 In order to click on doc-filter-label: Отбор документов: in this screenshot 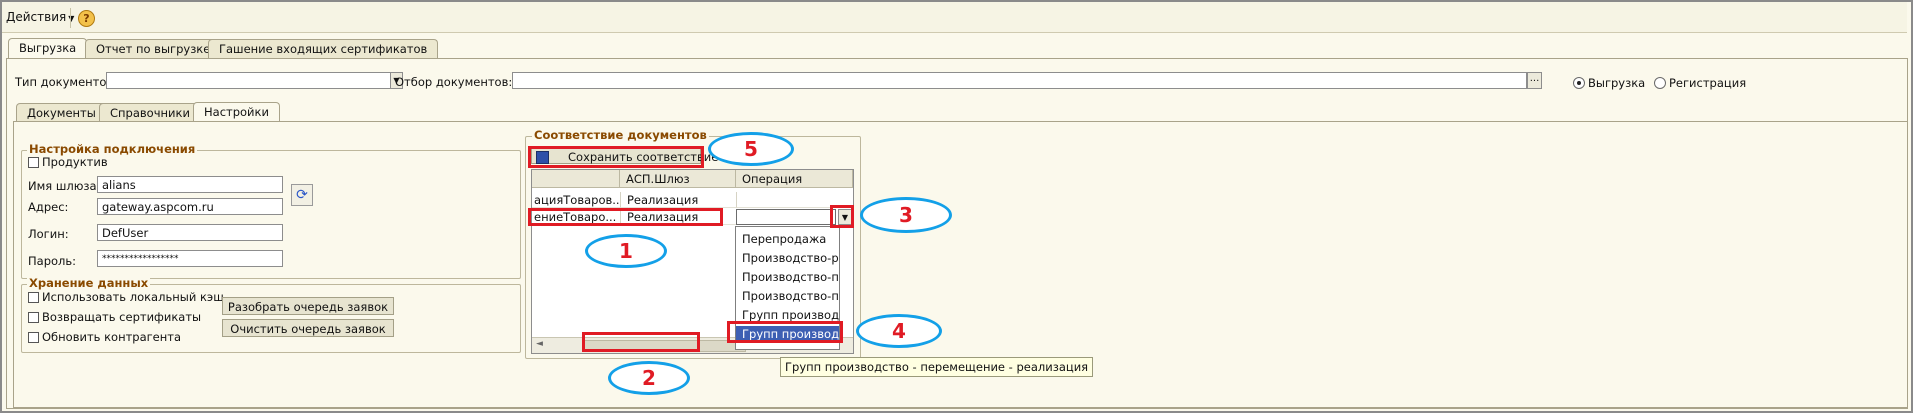, I will do `click(454, 82)`.